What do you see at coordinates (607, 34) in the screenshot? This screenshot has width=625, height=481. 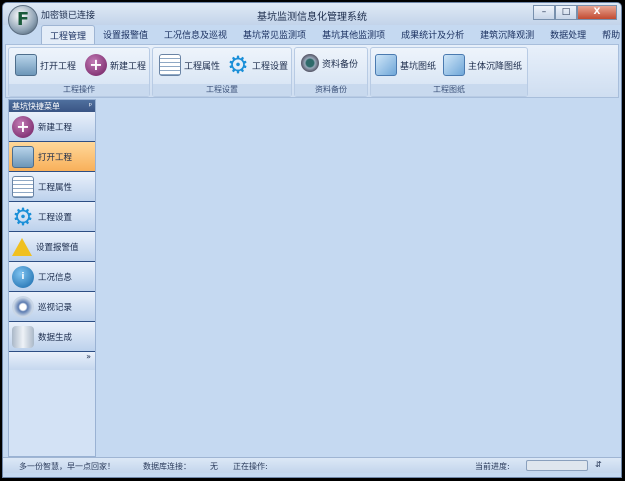 I see `tab-help: 帮助` at bounding box center [607, 34].